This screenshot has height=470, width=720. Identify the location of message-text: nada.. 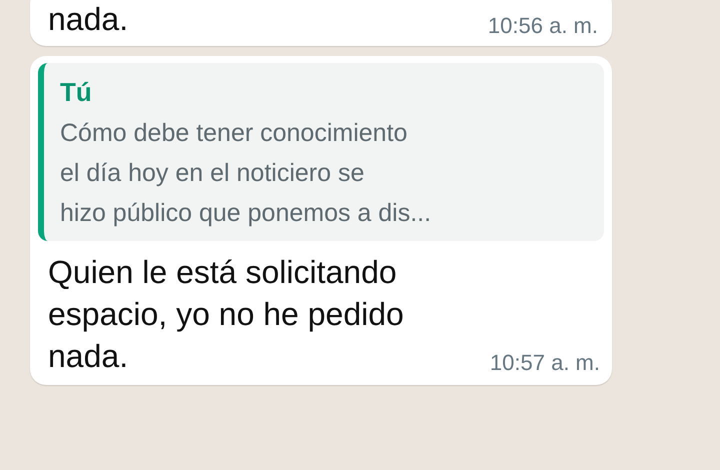
(88, 19).